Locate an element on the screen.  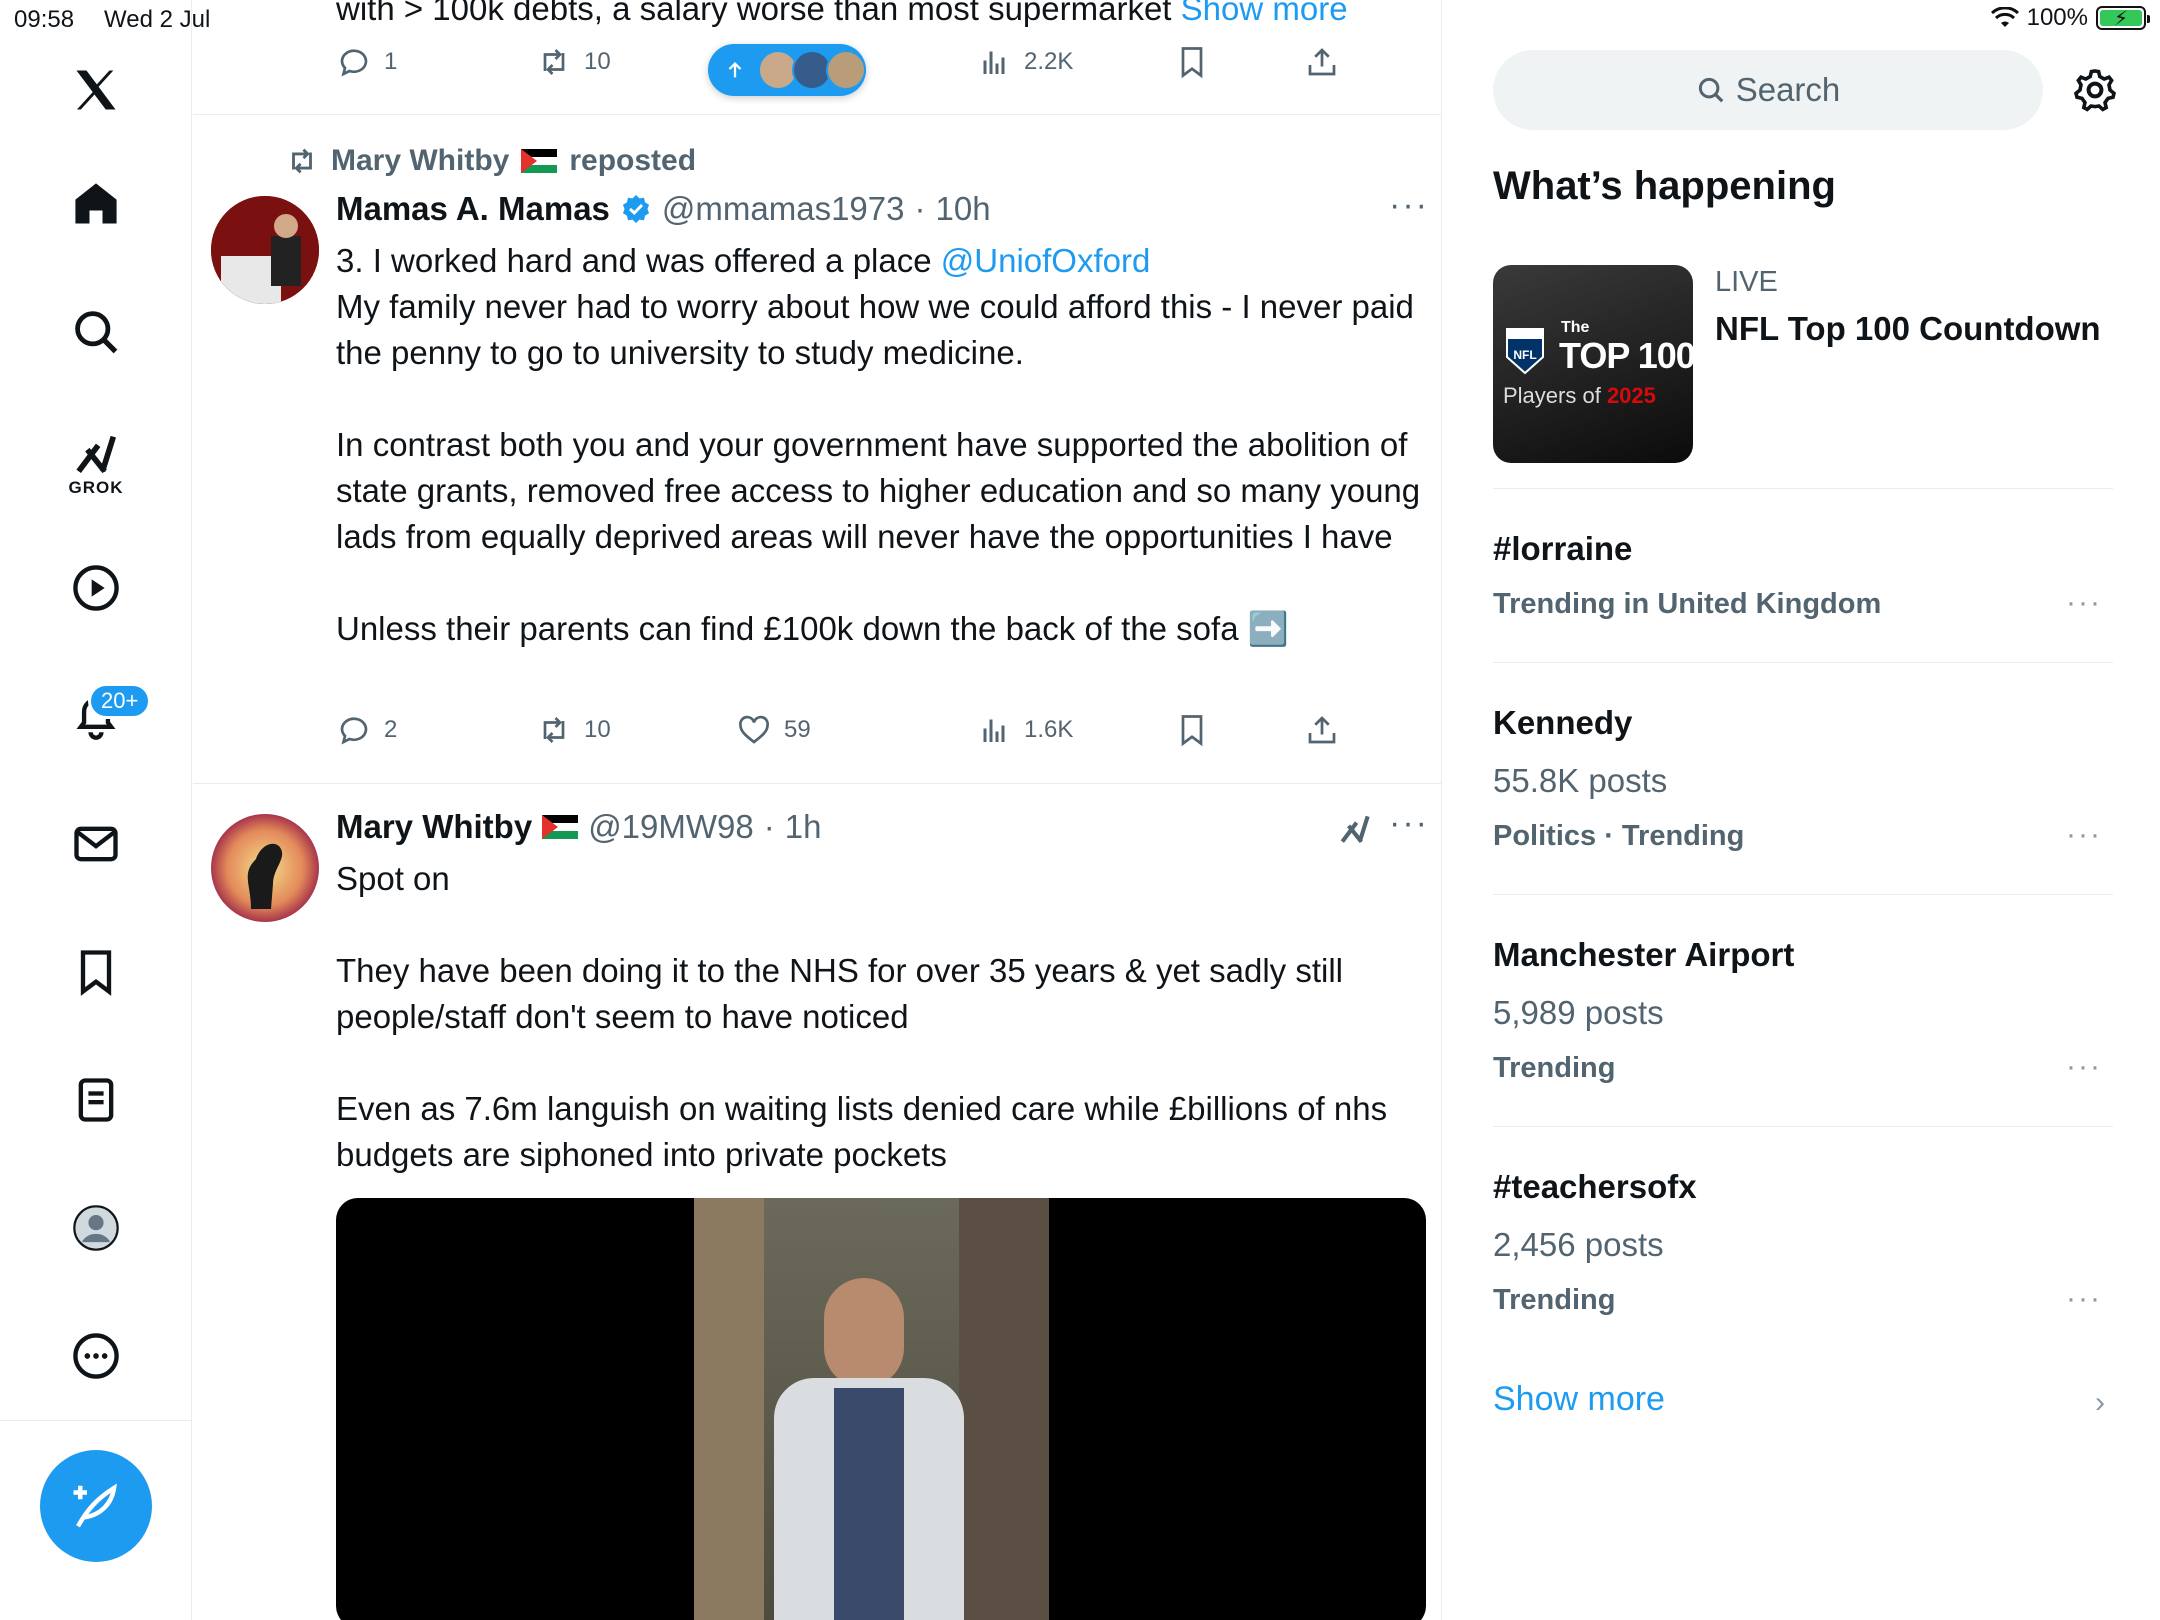
search-input: Search is located at coordinates (1768, 90).